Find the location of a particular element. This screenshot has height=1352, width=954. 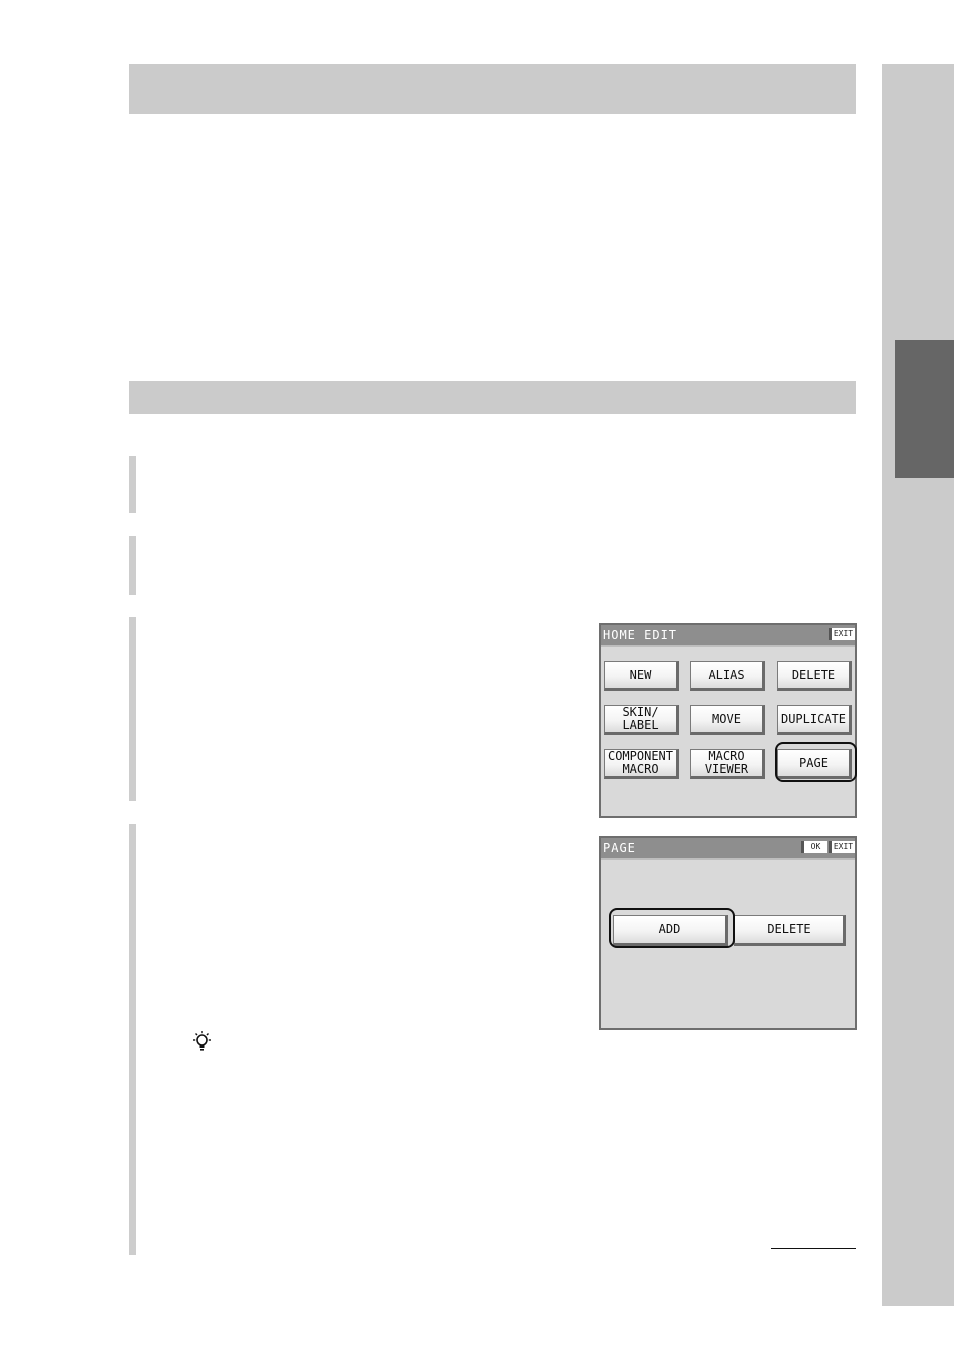

skin-label-button: SKIN/ LABEL is located at coordinates (641, 720).